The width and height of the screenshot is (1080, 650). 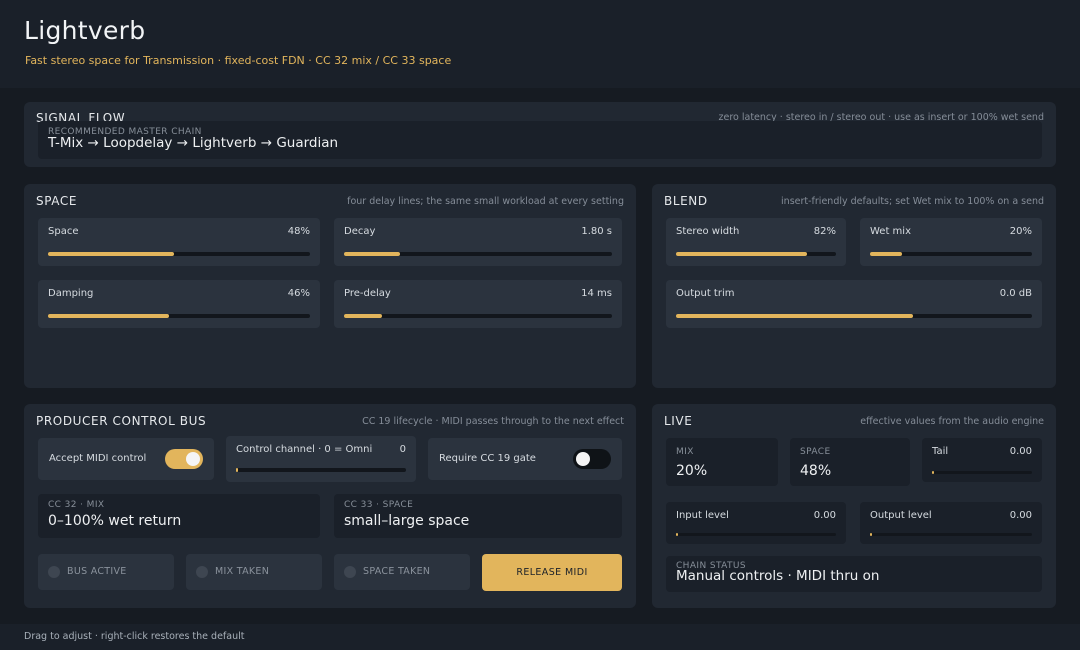 I want to click on chain-status-value: Manual controls · MIDI thru on, so click(x=778, y=576).